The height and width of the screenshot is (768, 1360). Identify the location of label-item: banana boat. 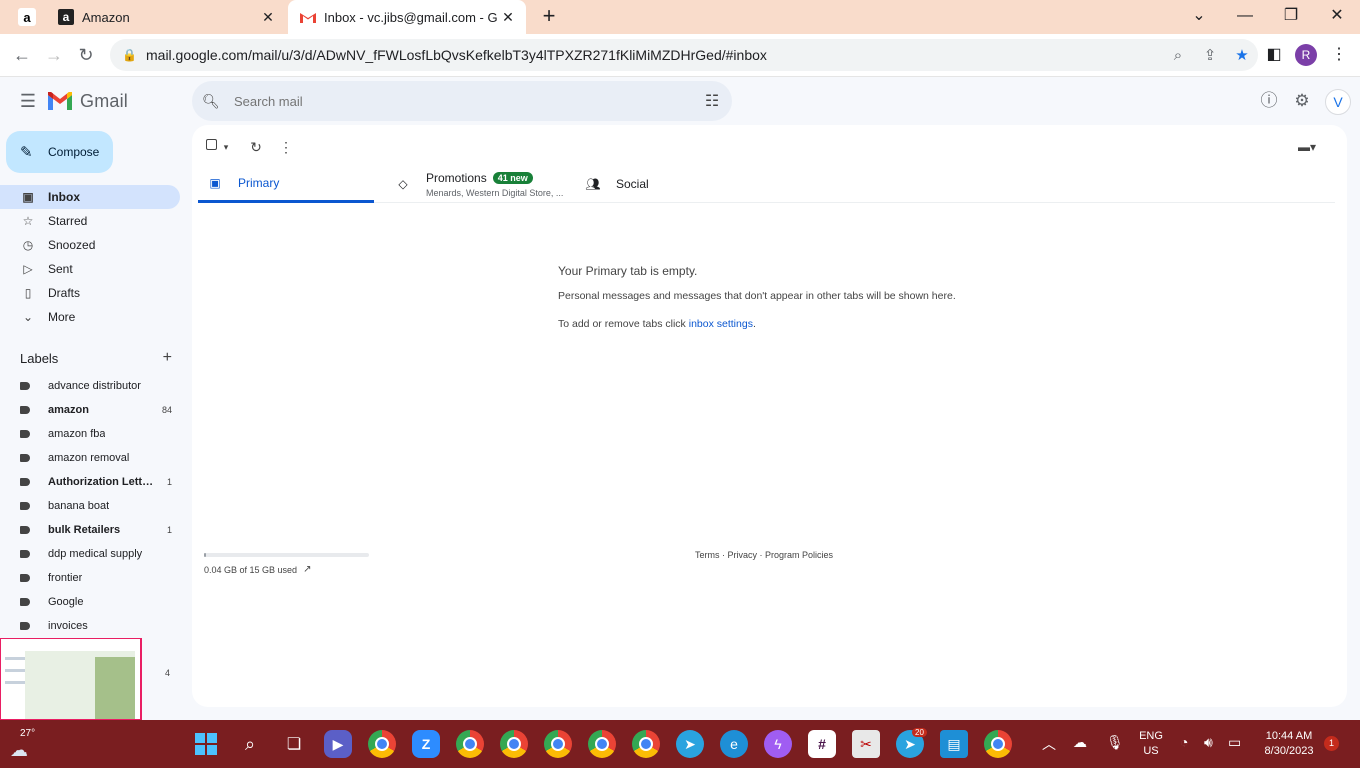
(90, 506).